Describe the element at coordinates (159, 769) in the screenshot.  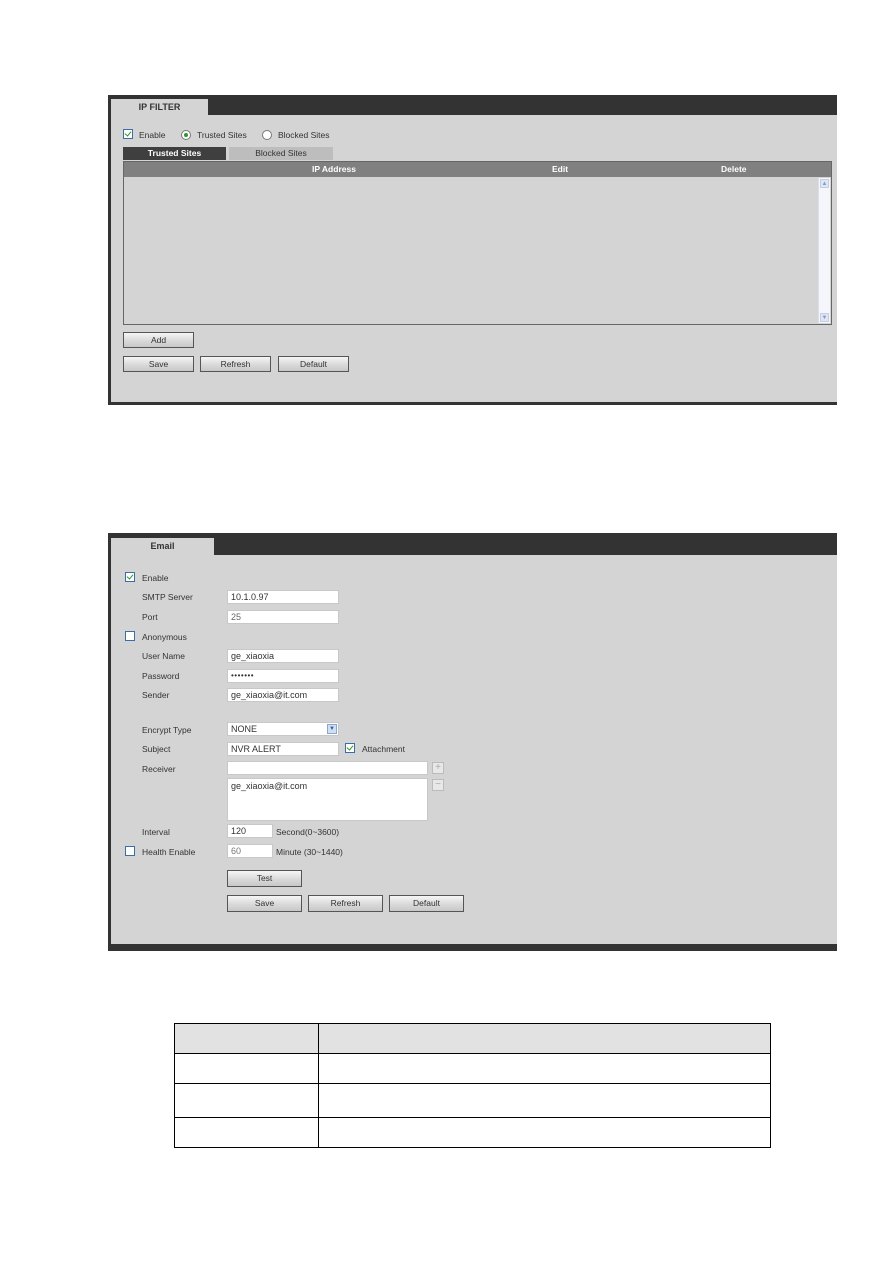
I see `receiver-label: Receiver` at that location.